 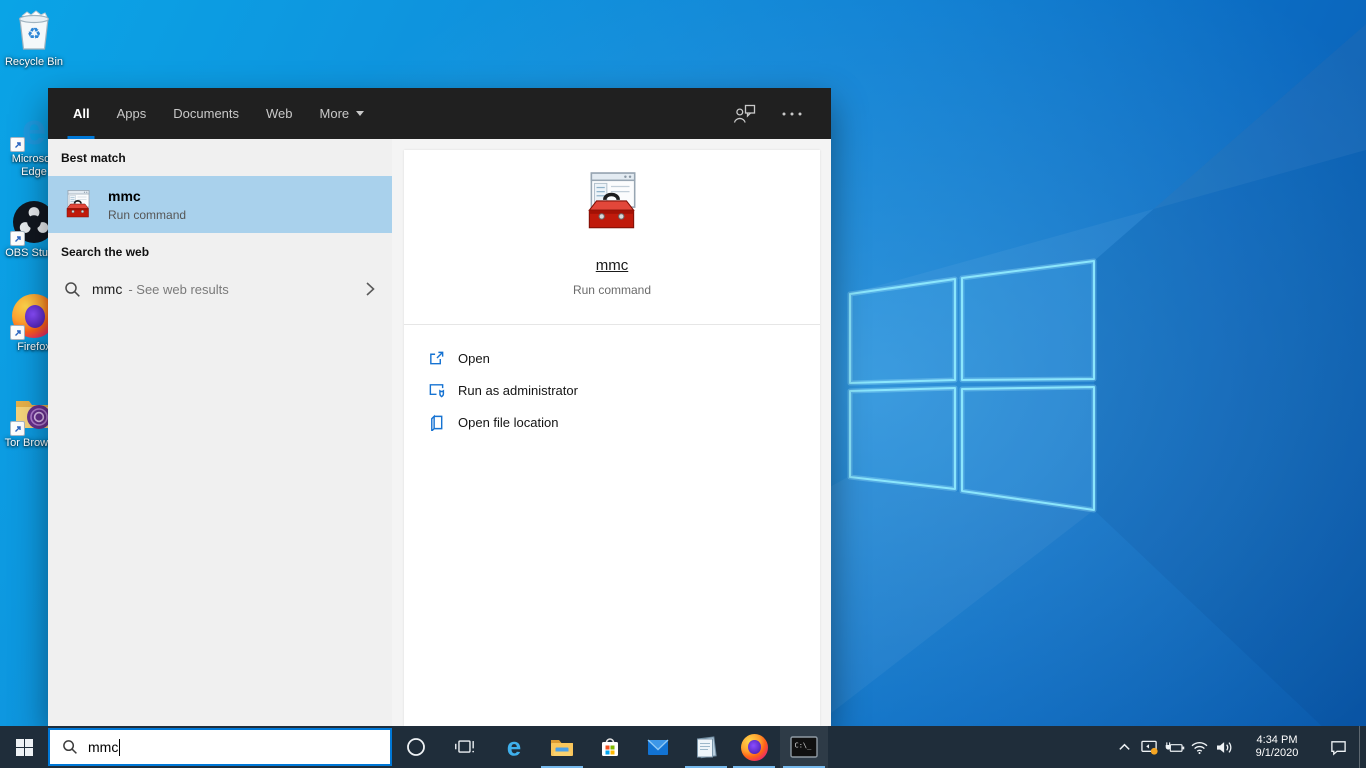 What do you see at coordinates (624, 358) in the screenshot?
I see `action-open: Open` at bounding box center [624, 358].